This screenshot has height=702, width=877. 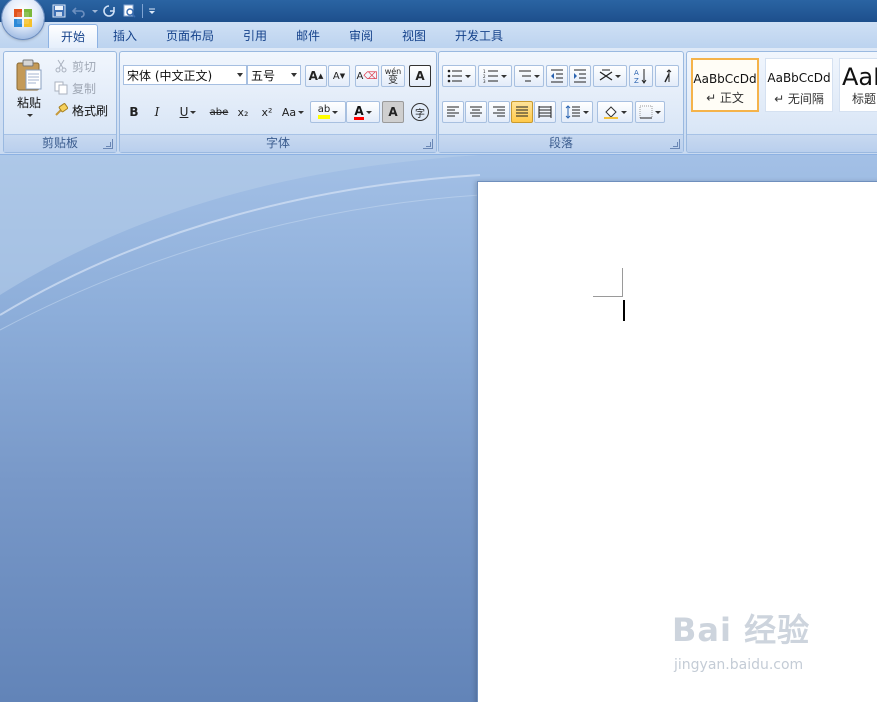 I want to click on strikethrough-label: abe, so click(x=219, y=112).